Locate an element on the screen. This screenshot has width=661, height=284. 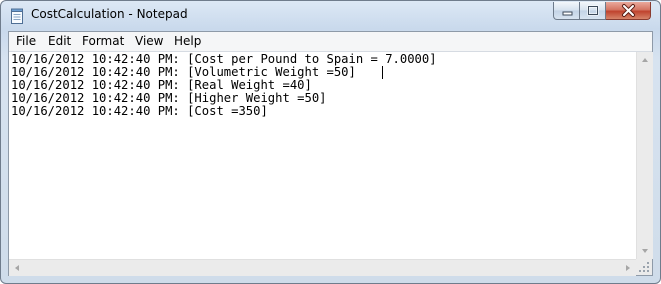
menu-view: View is located at coordinates (149, 41).